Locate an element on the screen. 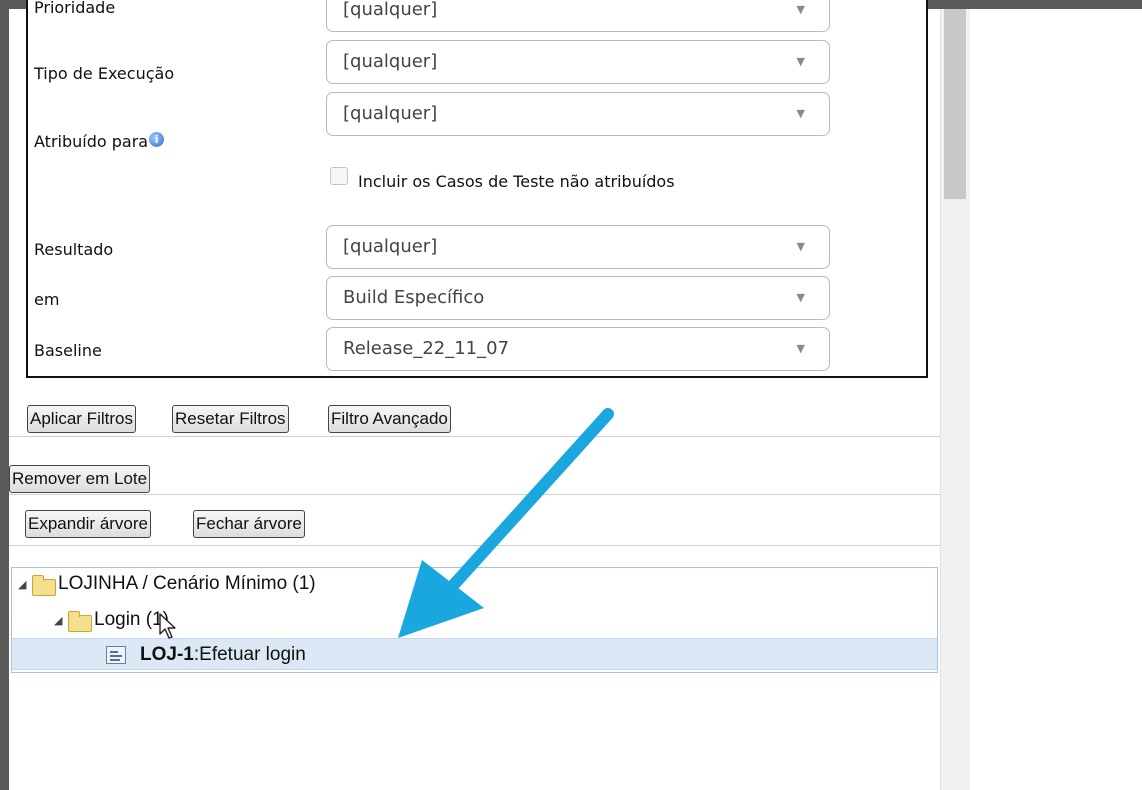  select-value: Release_22_11_07 is located at coordinates (426, 348).